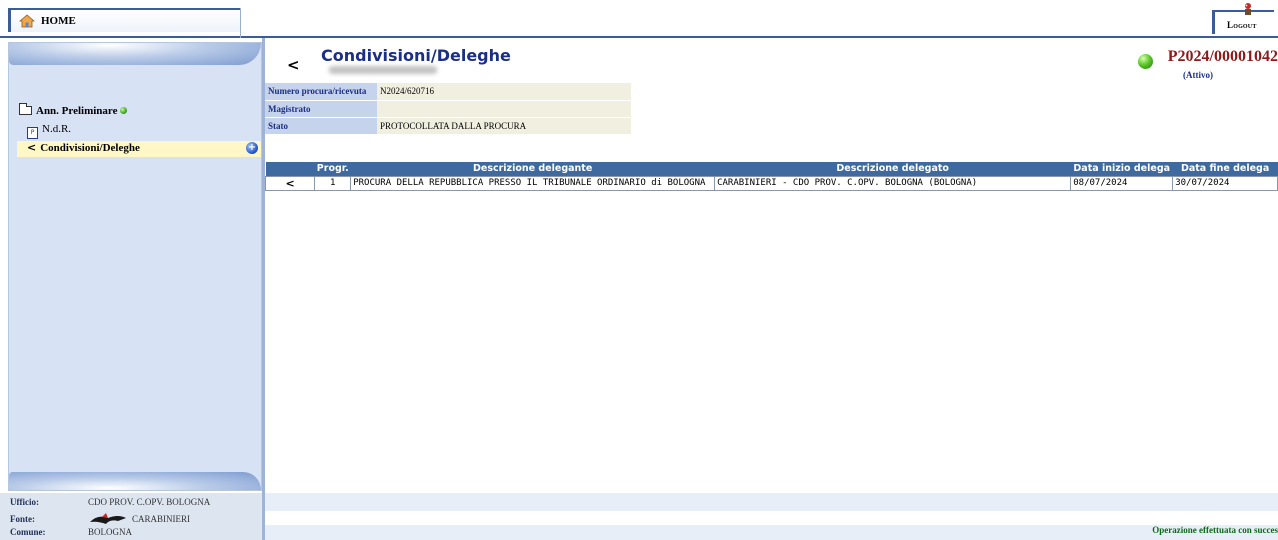 This screenshot has height=540, width=1278. Describe the element at coordinates (1215, 530) in the screenshot. I see `operation-message: Operazione effettuata con succes` at that location.